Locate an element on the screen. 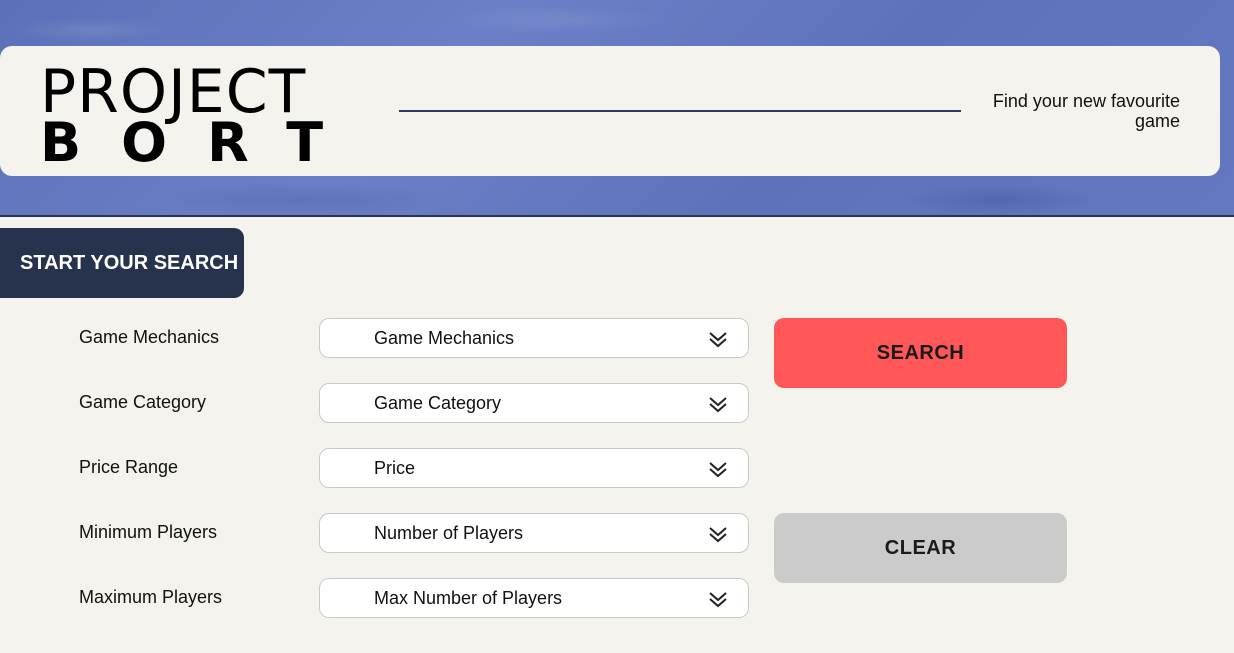 The height and width of the screenshot is (653, 1234). logo-bottom-text: BORT is located at coordinates (202, 142).